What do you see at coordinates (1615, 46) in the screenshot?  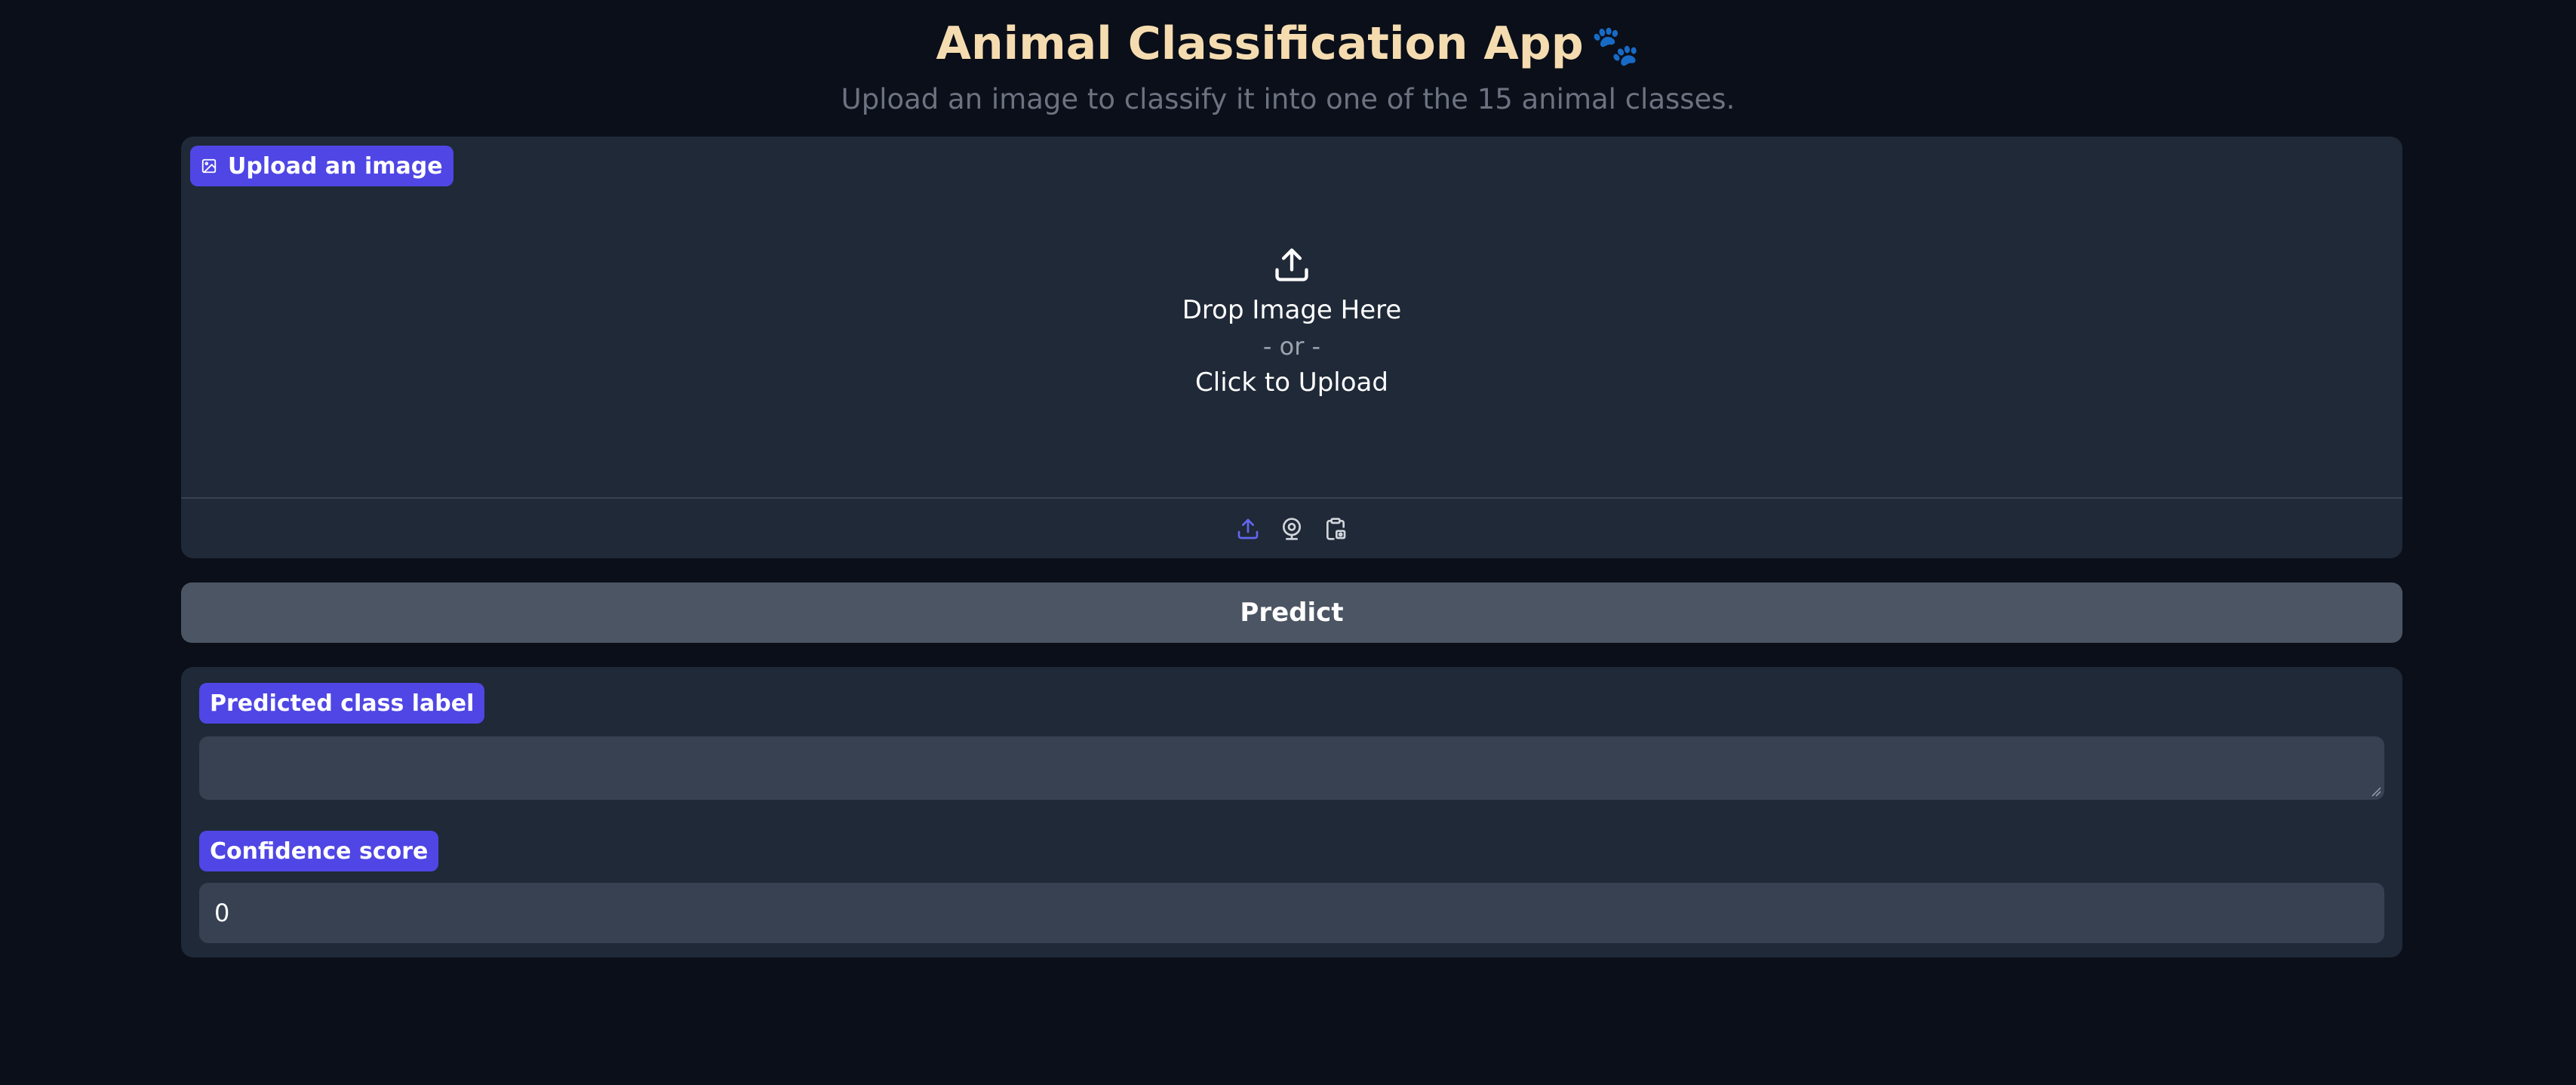 I see `paw-icon: 🐾` at bounding box center [1615, 46].